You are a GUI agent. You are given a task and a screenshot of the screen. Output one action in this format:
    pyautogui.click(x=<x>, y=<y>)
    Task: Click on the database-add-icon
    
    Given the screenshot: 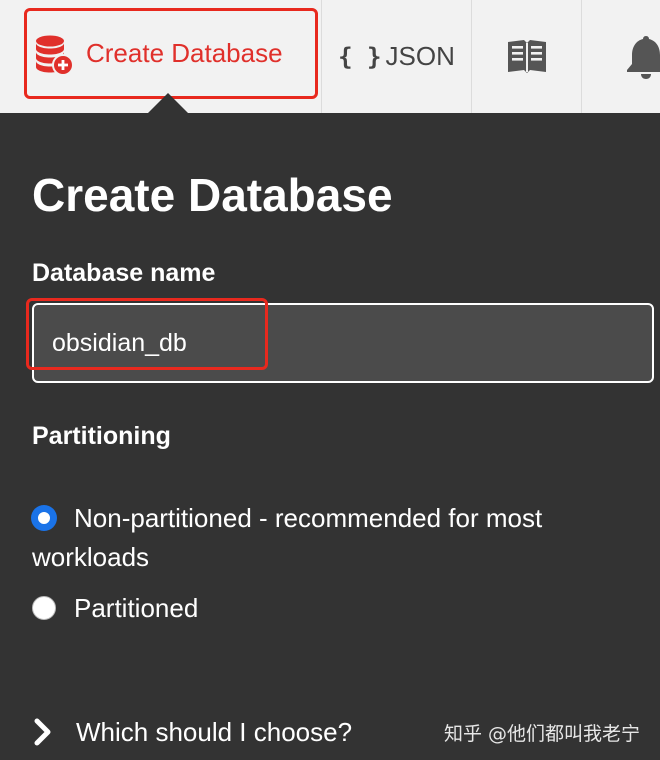 What is the action you would take?
    pyautogui.click(x=55, y=55)
    